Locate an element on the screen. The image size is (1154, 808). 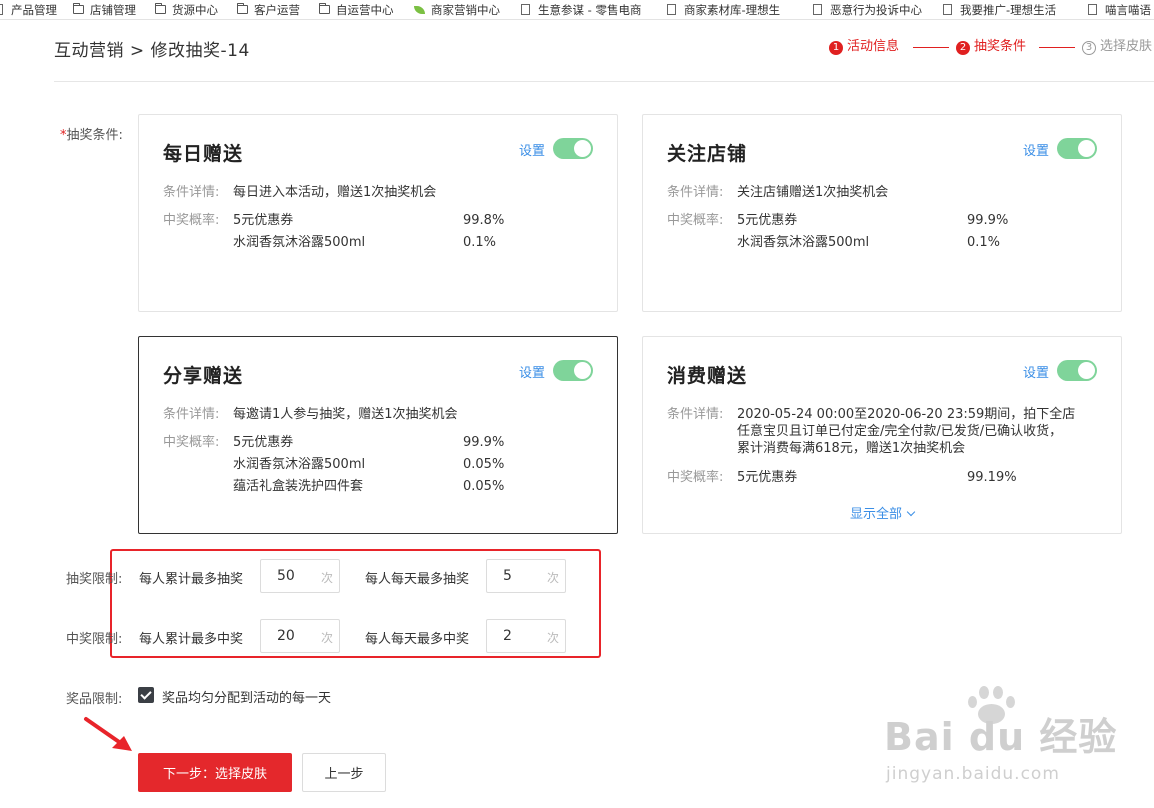
step-select-skin: 3 选择皮肤 is located at coordinates (1117, 47).